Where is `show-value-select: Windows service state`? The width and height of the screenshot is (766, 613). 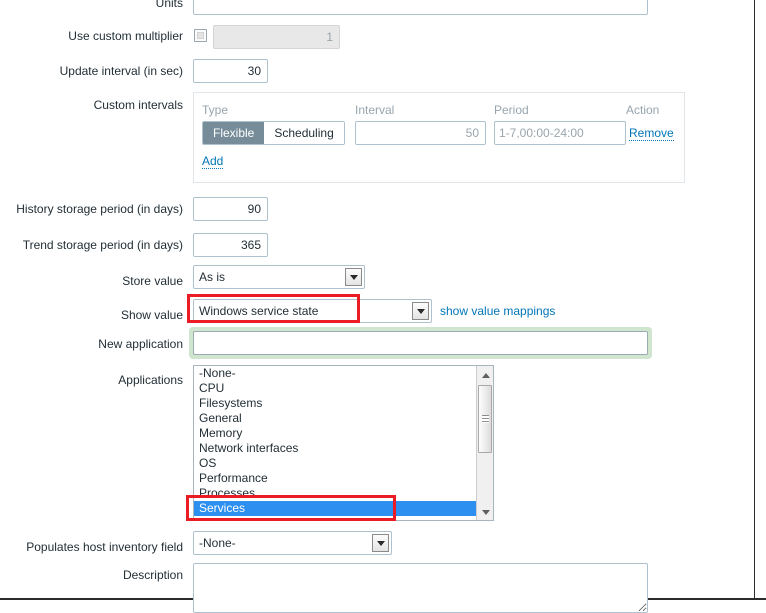
show-value-select: Windows service state is located at coordinates (312, 311).